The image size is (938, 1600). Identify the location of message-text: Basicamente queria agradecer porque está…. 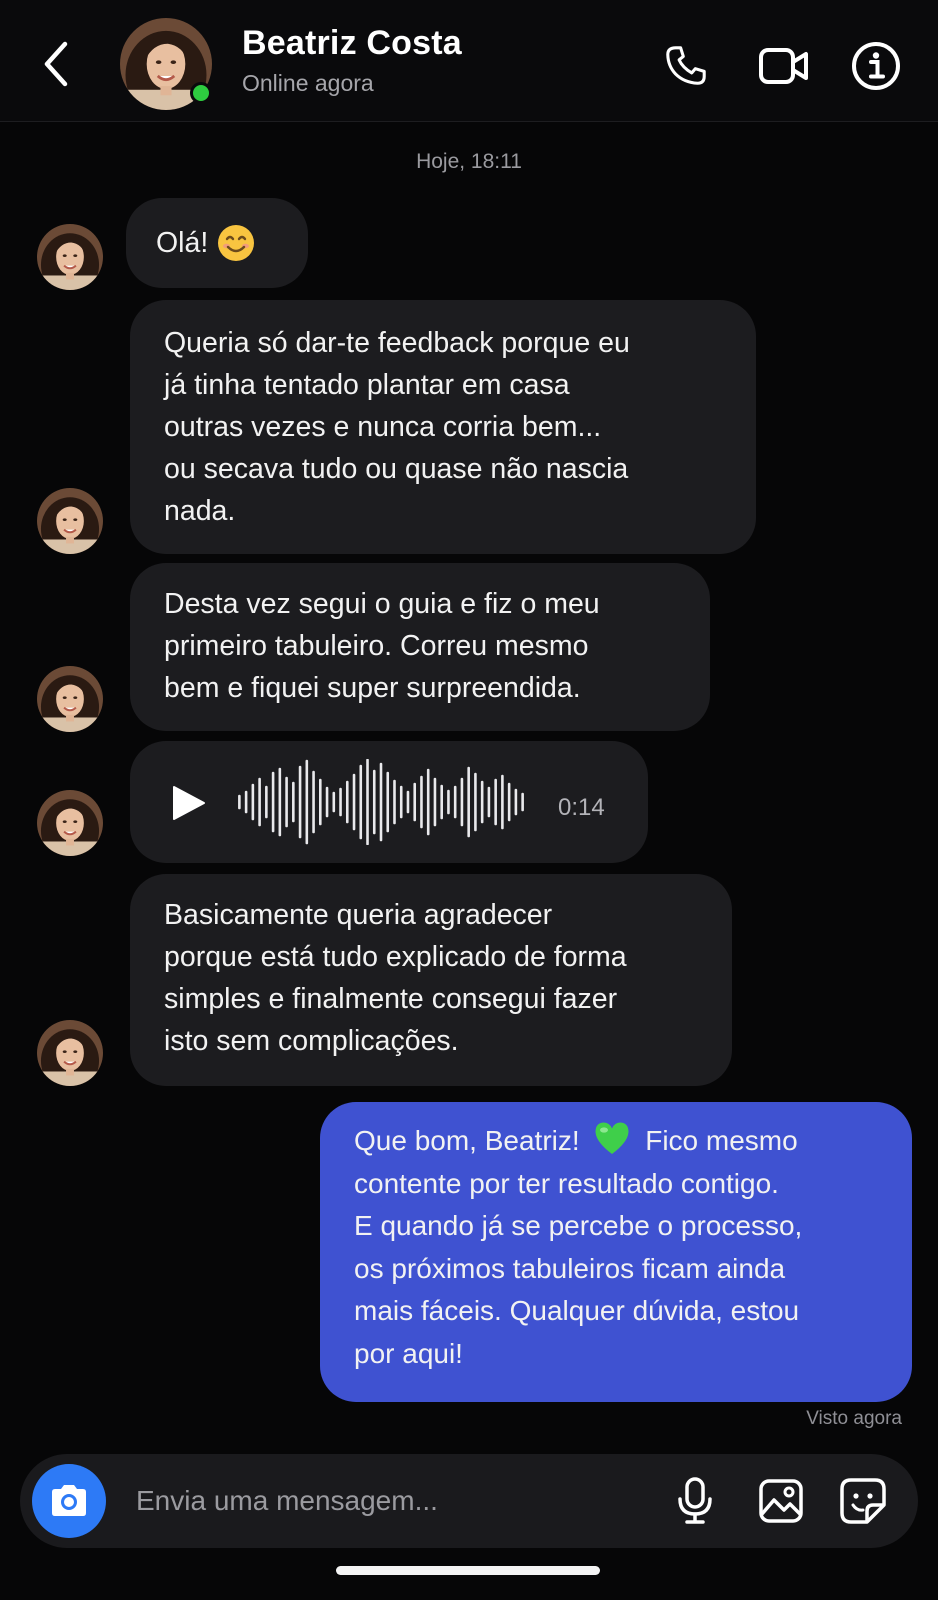
(395, 978).